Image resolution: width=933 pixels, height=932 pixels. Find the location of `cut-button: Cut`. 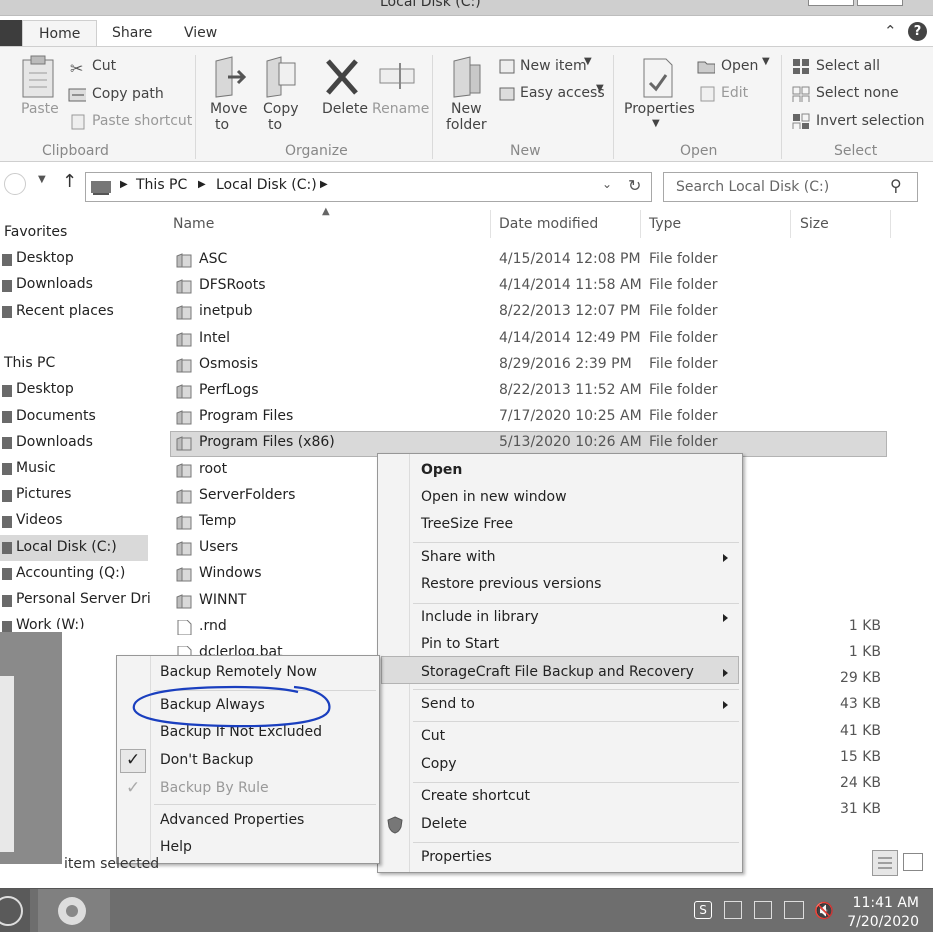

cut-button: Cut is located at coordinates (104, 66).